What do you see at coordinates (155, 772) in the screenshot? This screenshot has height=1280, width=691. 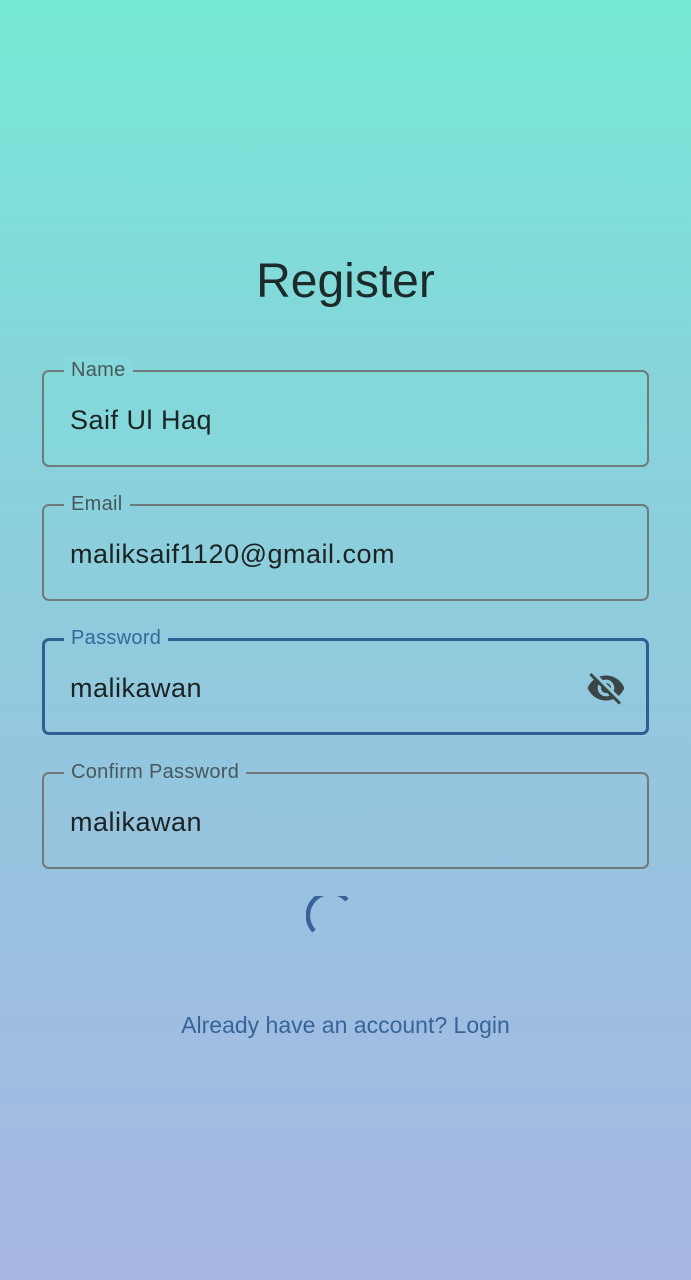 I see `confirm-password-field-label: Confirm Password` at bounding box center [155, 772].